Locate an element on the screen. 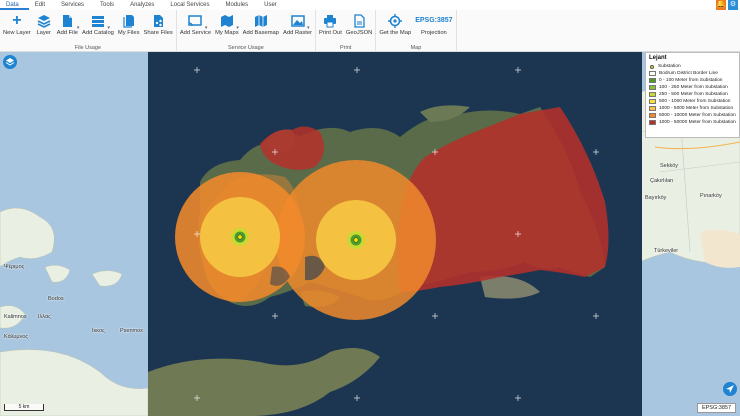  projection-status: EPSG:3857 is located at coordinates (716, 408).